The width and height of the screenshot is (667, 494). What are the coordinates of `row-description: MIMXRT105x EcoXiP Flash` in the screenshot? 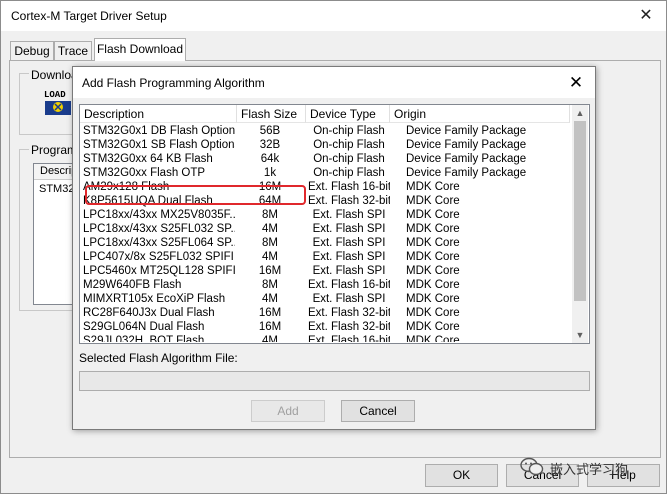 It's located at (154, 299).